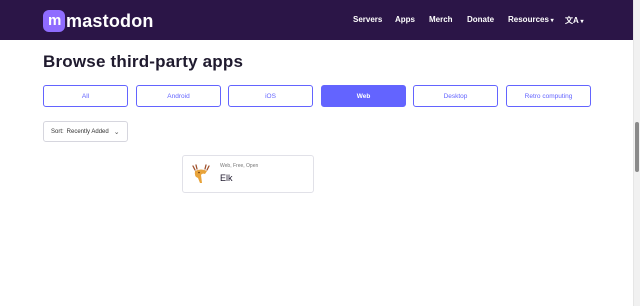 This screenshot has height=306, width=640. Describe the element at coordinates (455, 96) in the screenshot. I see `filter-desktop: Desktop` at that location.